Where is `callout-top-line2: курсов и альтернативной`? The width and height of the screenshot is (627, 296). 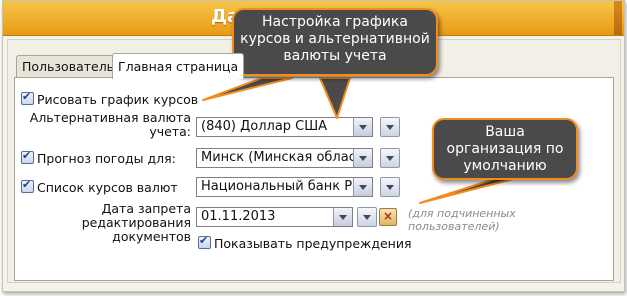 callout-top-line2: курсов и альтернативной is located at coordinates (335, 39).